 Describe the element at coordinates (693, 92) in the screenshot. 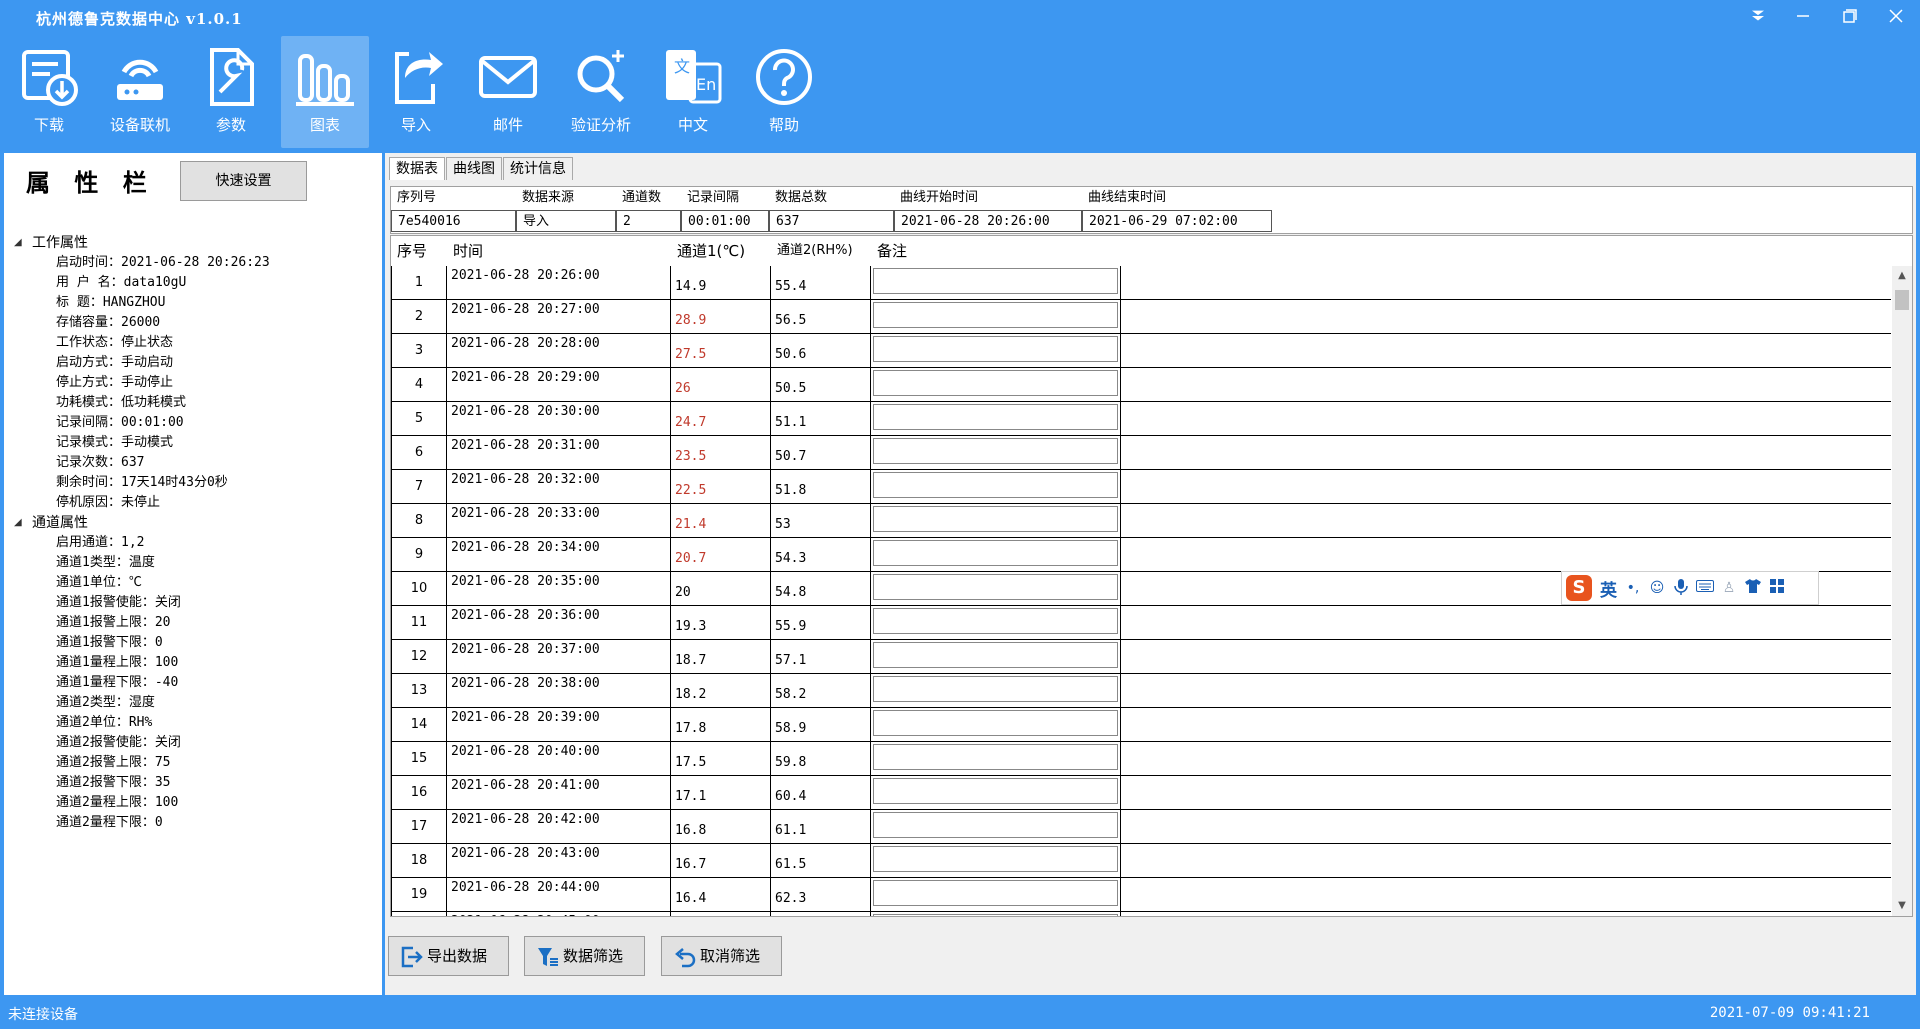

I see `toolbar-language-button: 文 En 中文` at that location.